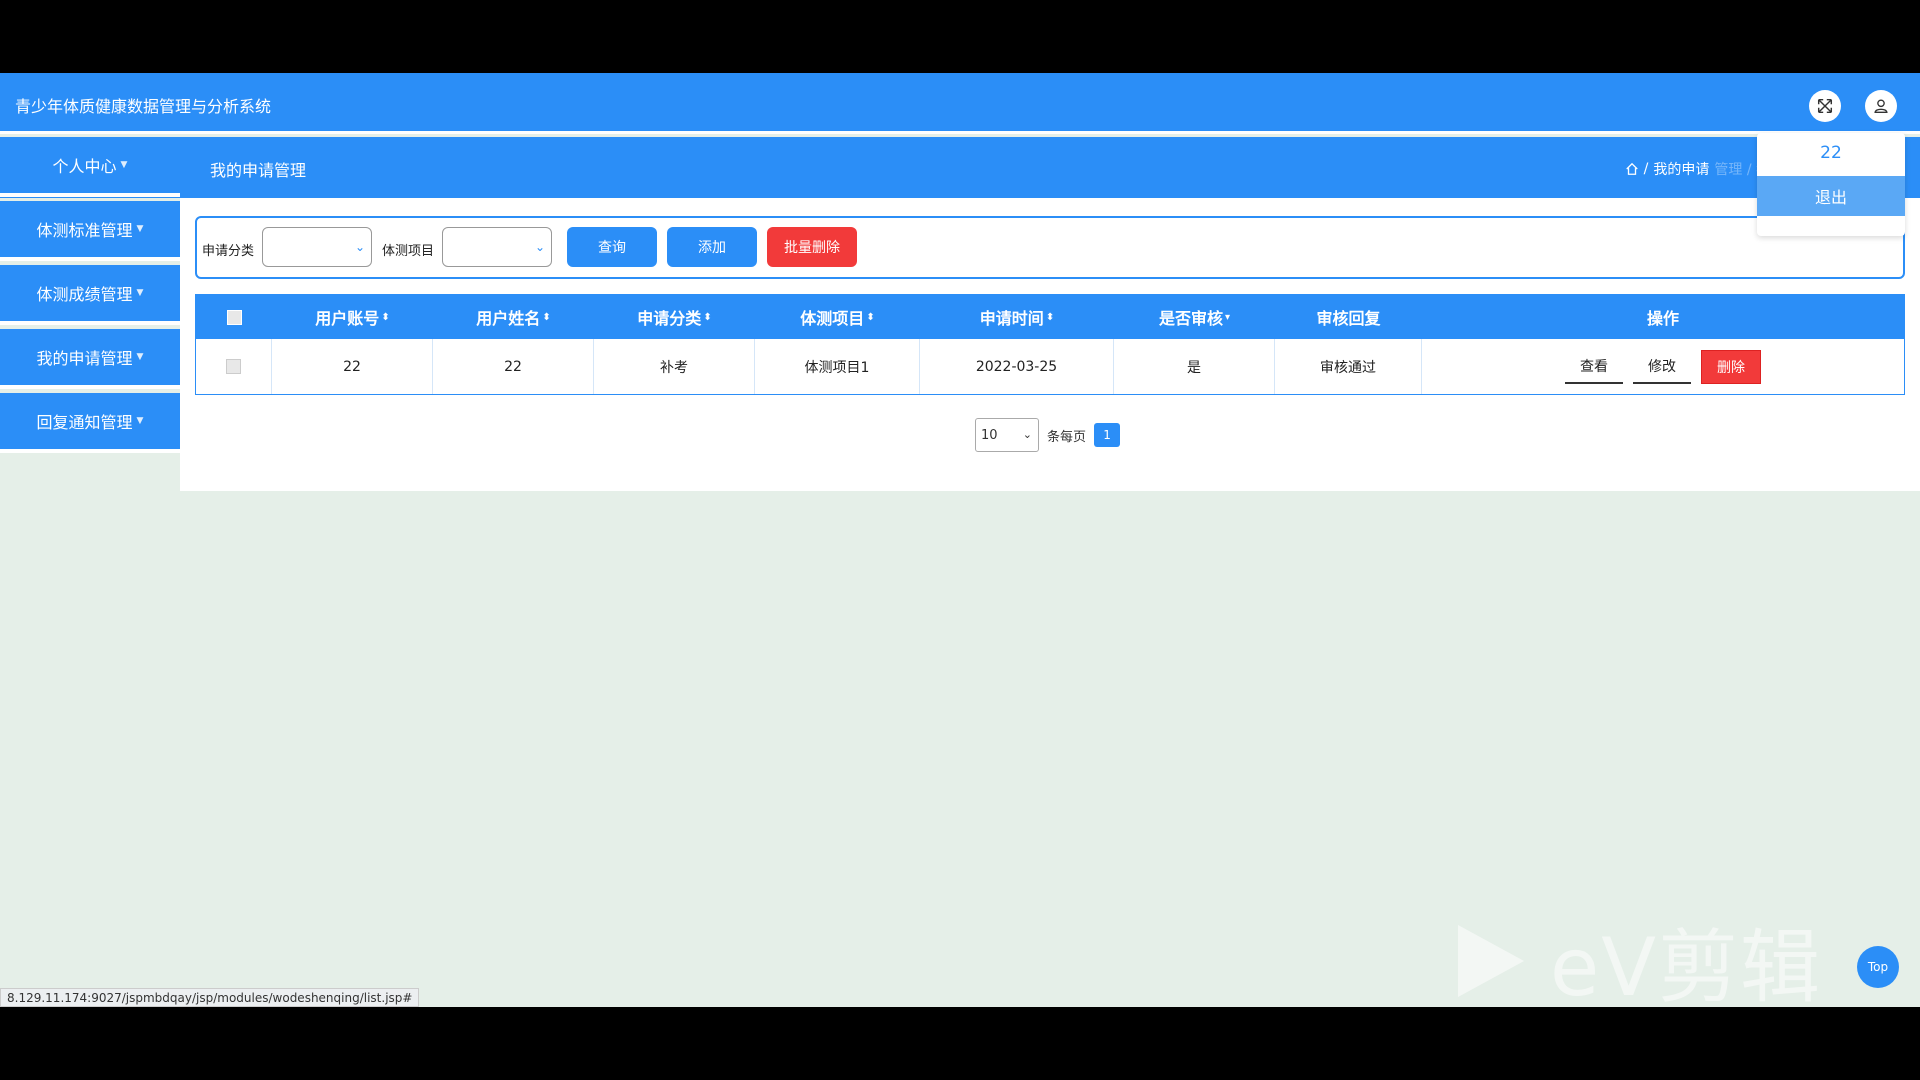  Describe the element at coordinates (1017, 366) in the screenshot. I see `cell-time: 2022-03-25` at that location.